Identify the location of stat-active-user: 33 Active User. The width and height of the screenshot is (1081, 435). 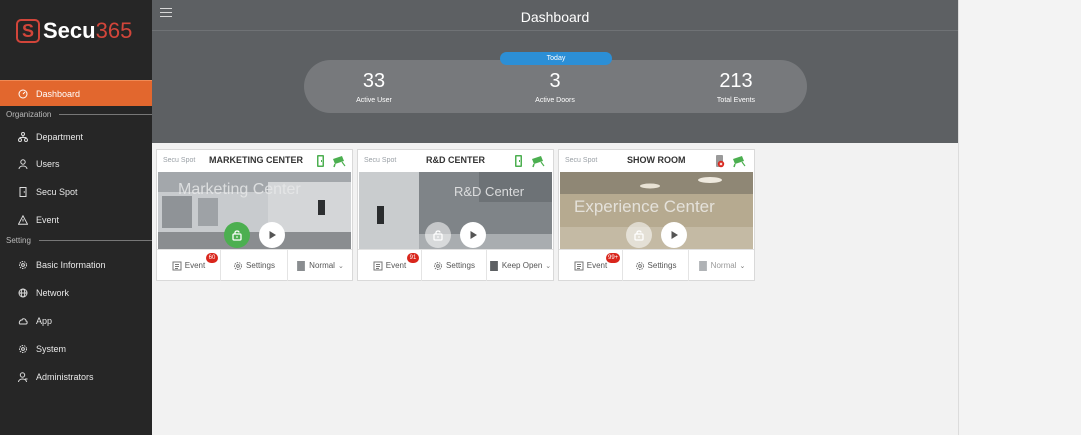
(374, 87).